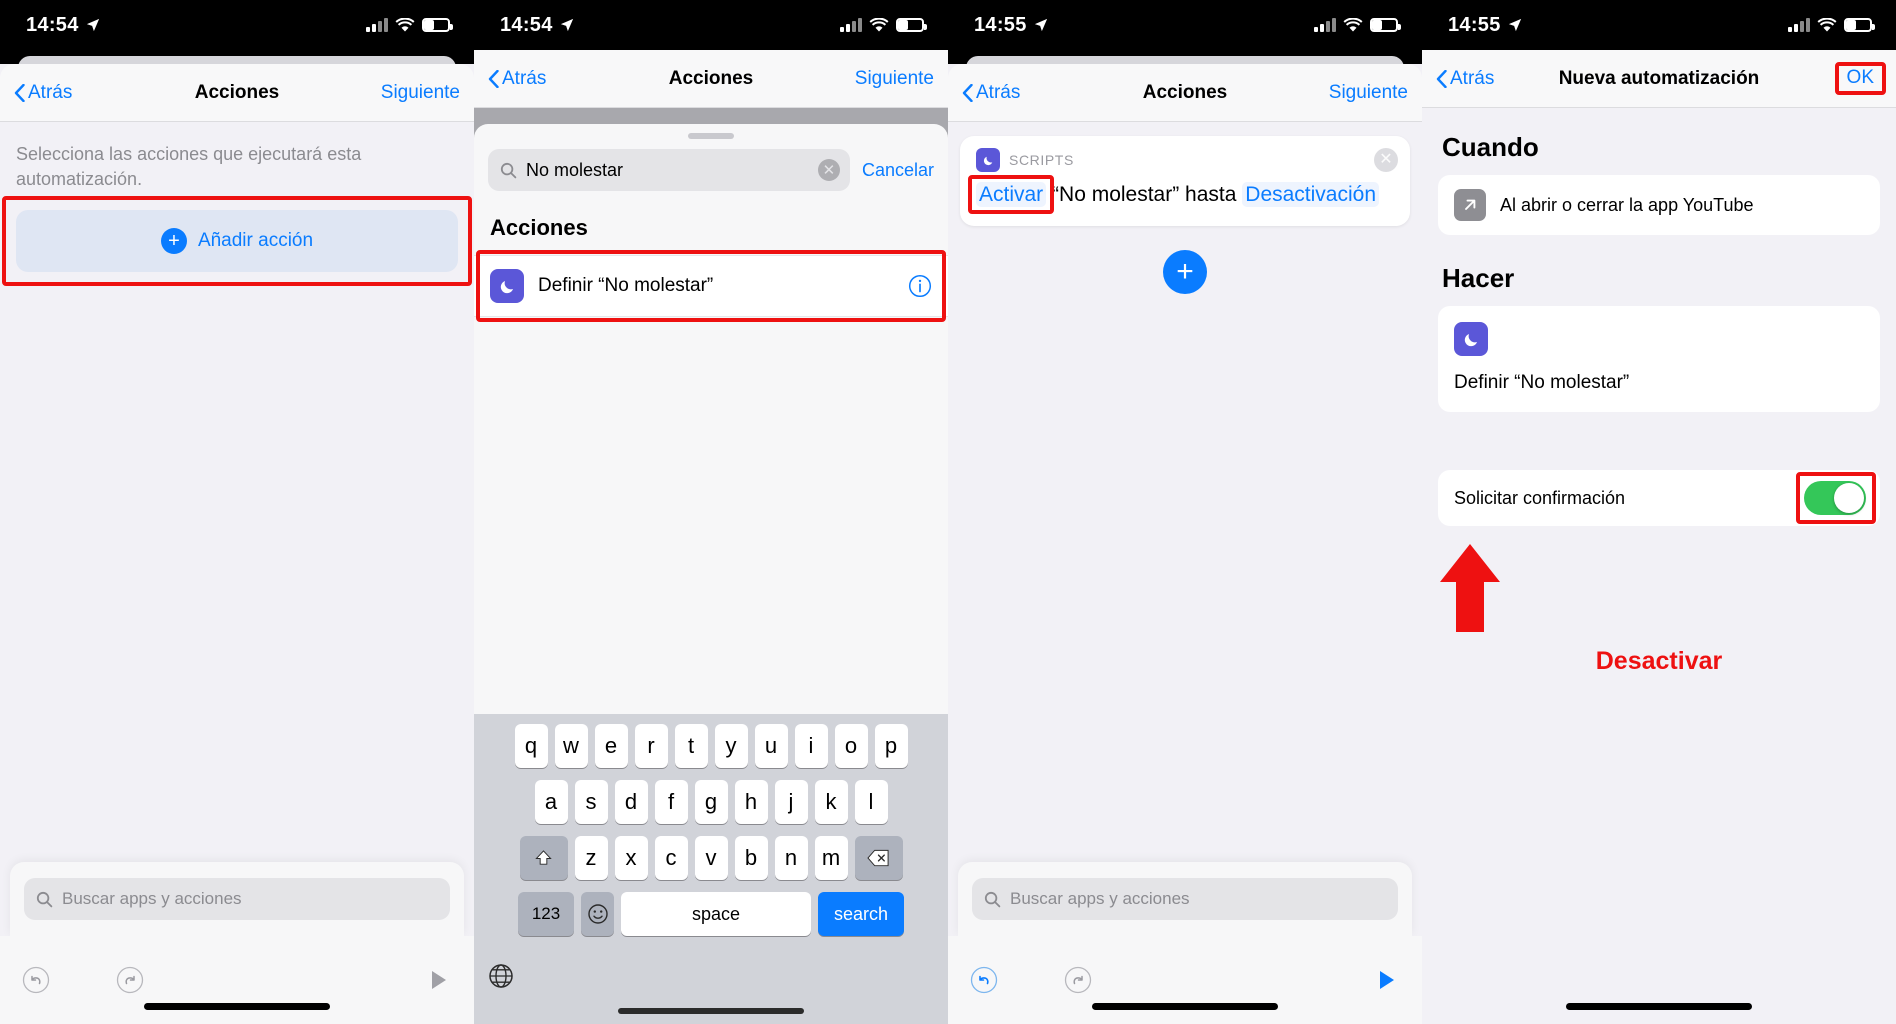 The width and height of the screenshot is (1896, 1024). Describe the element at coordinates (571, 746) in the screenshot. I see `key-w: w` at that location.